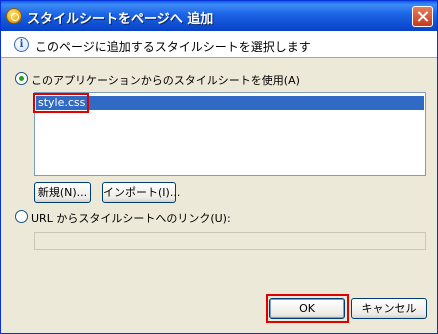 This screenshot has width=438, height=334. What do you see at coordinates (61, 103) in the screenshot?
I see `highlight-box-stylesheet` at bounding box center [61, 103].